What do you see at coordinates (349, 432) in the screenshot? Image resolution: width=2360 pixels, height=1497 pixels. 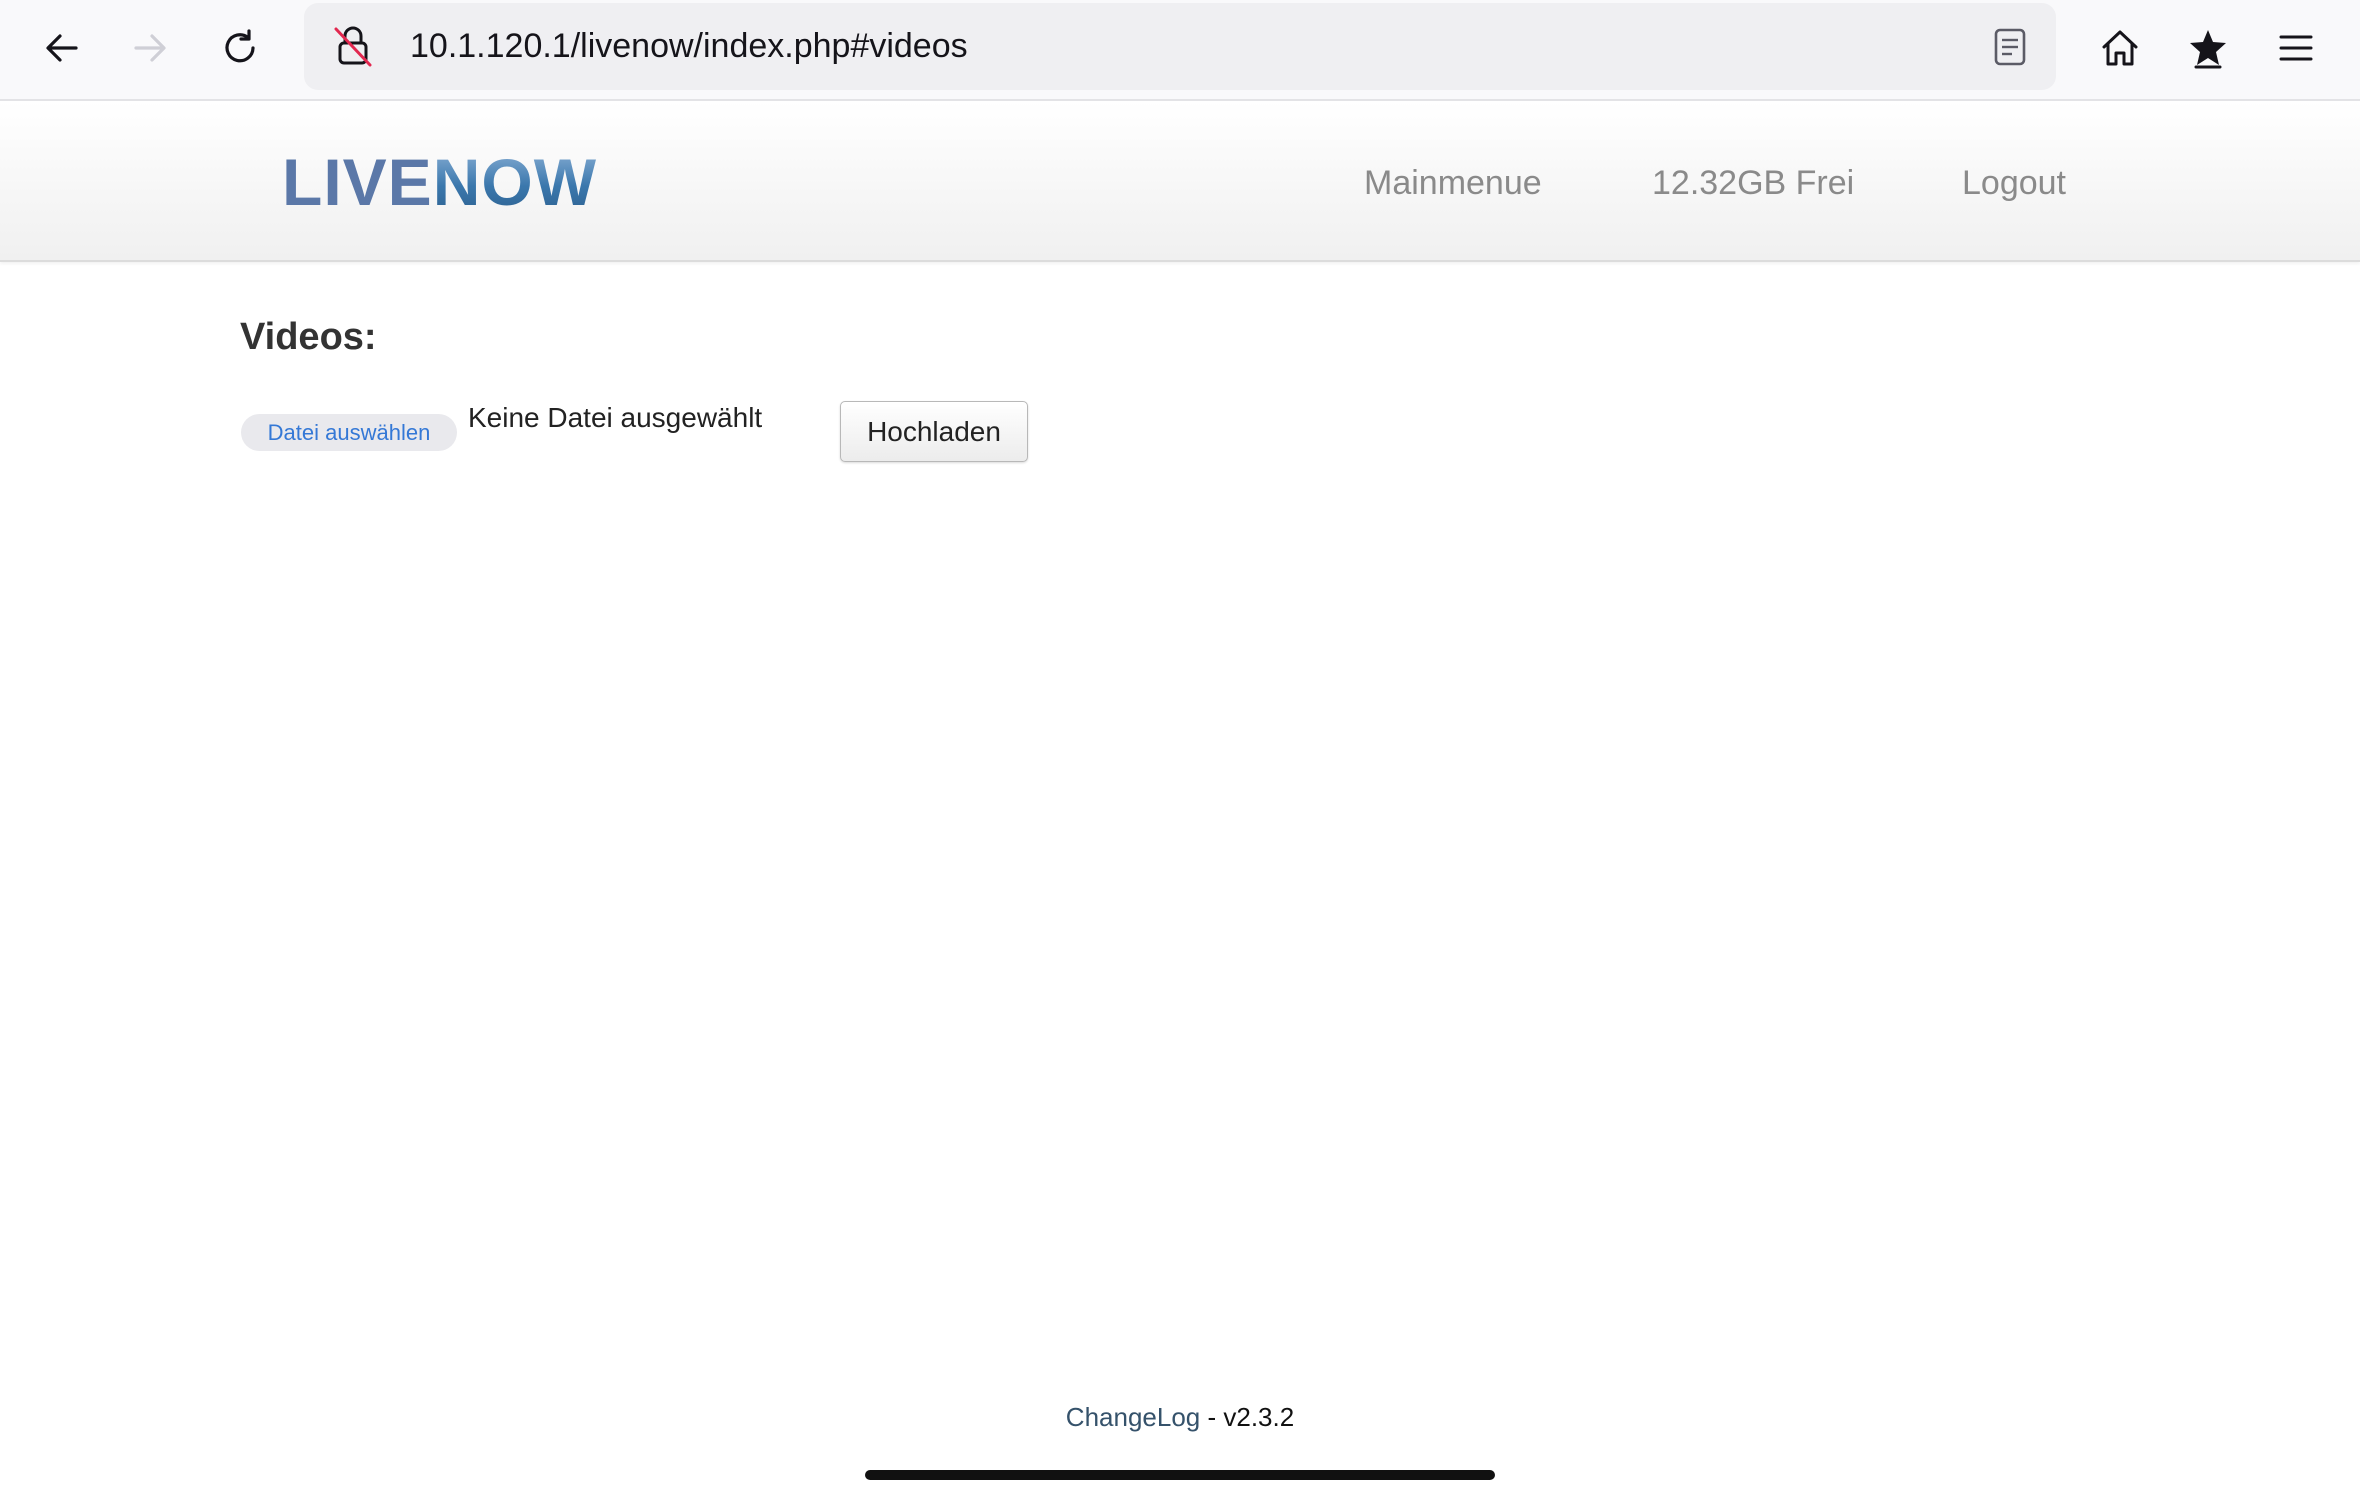 I see `choose-file-button: Datei auswählen` at bounding box center [349, 432].